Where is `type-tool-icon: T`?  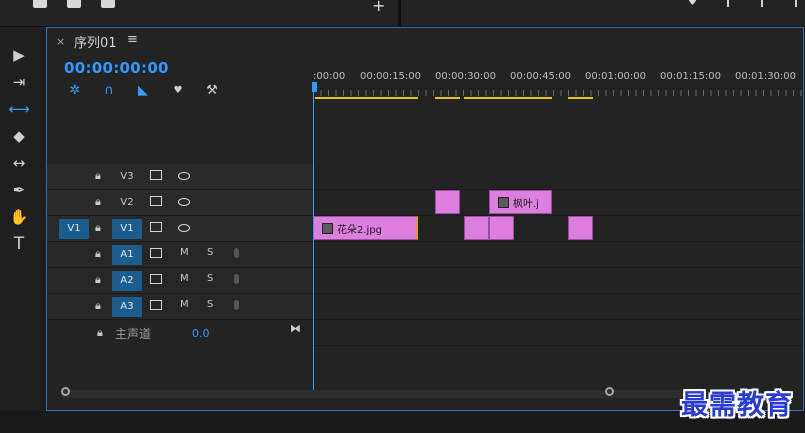
type-tool-icon: T is located at coordinates (19, 244).